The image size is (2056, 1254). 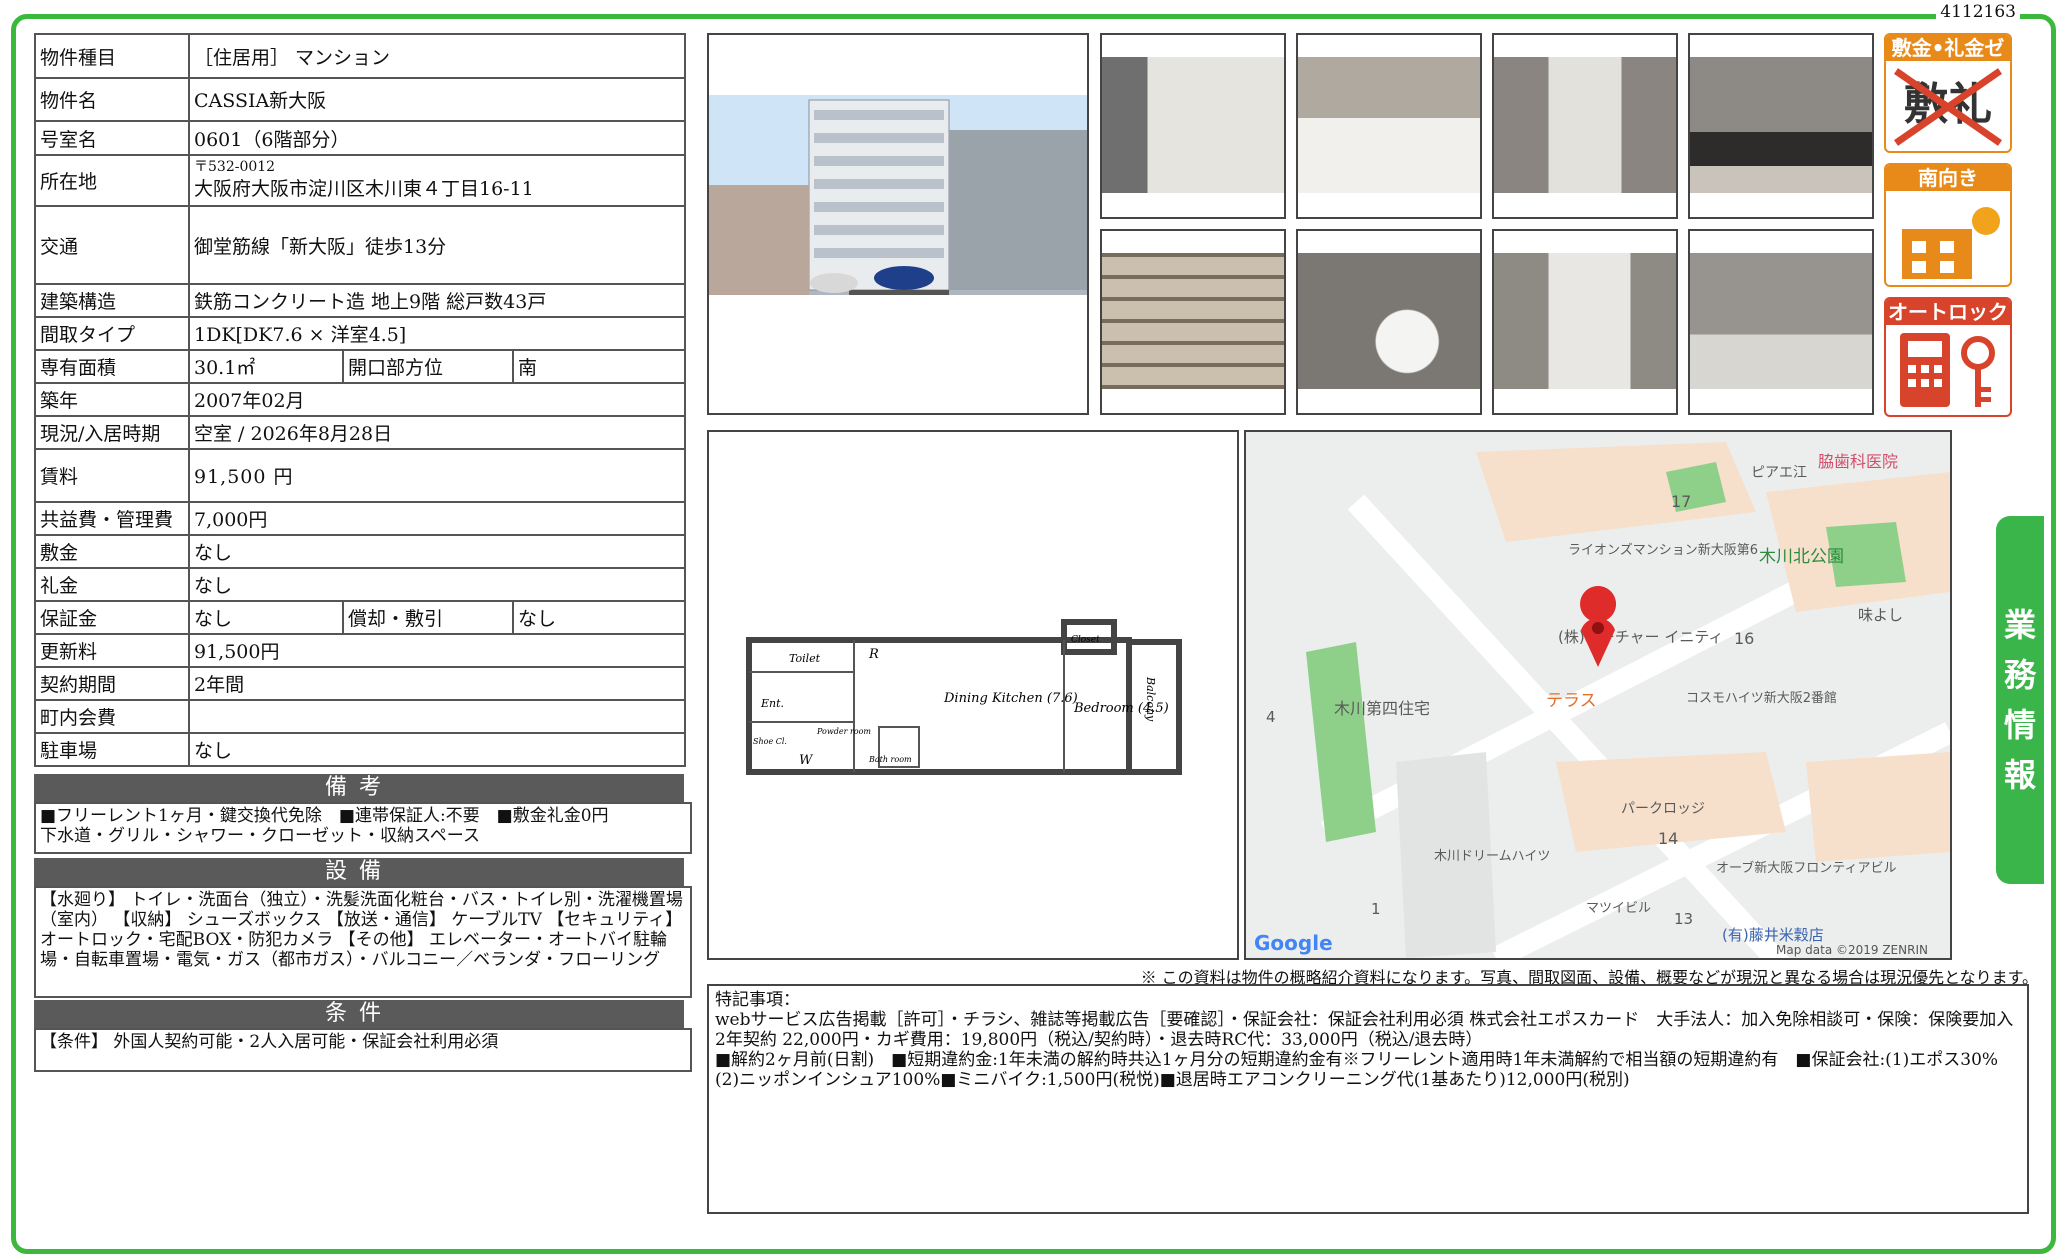 What do you see at coordinates (1376, 909) in the screenshot?
I see `map-label-16: 1` at bounding box center [1376, 909].